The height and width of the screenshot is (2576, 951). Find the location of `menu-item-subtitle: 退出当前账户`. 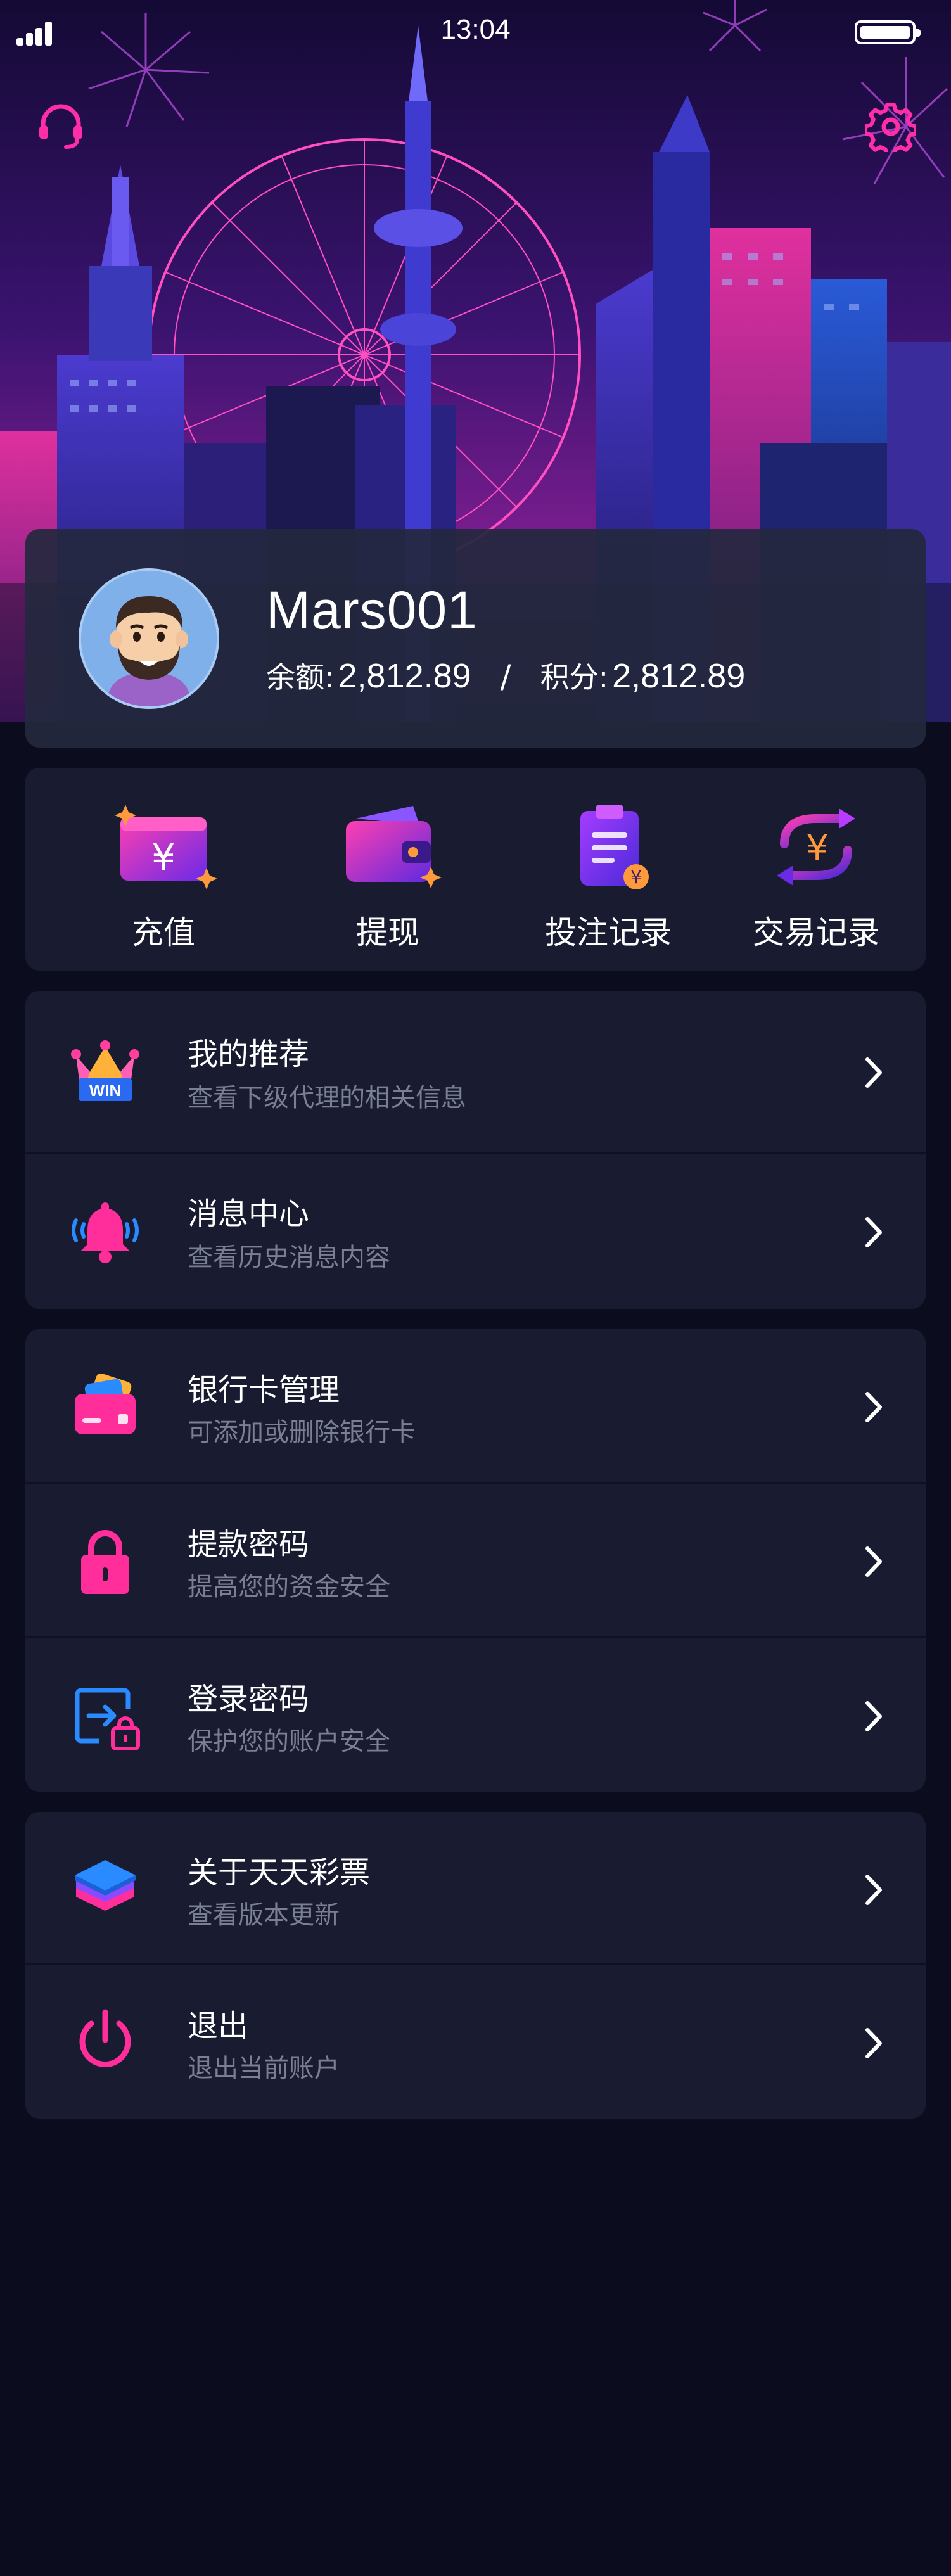

menu-item-subtitle: 退出当前账户 is located at coordinates (264, 2069).